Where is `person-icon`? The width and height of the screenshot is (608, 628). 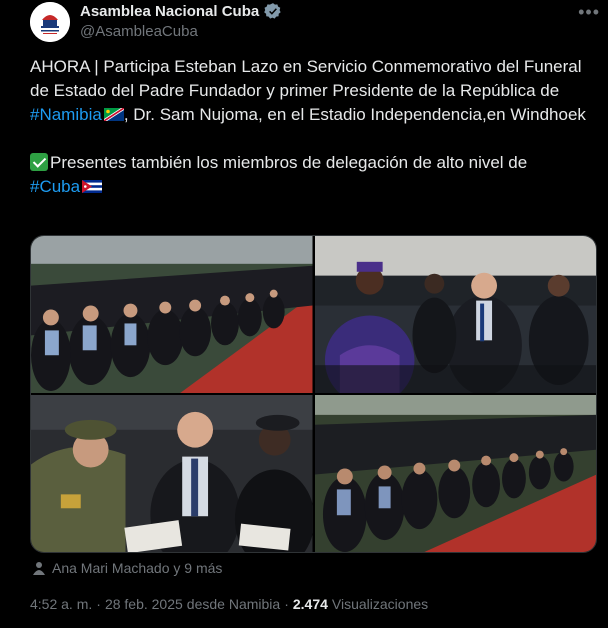
person-icon is located at coordinates (39, 568).